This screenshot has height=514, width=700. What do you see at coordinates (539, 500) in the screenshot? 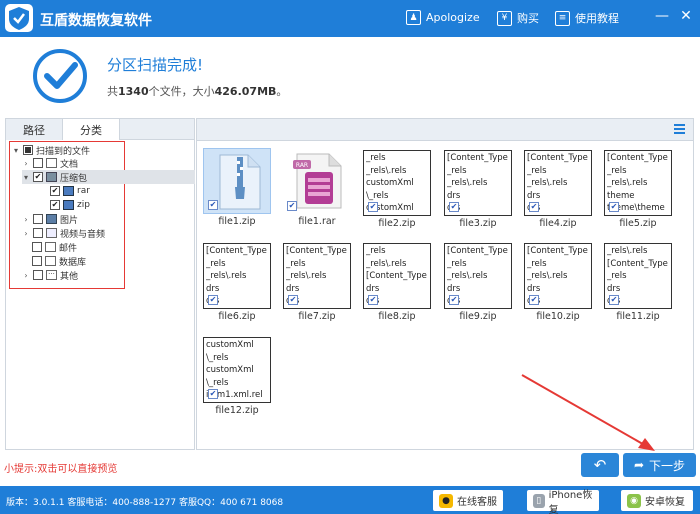
I see `iphone-icon: ▯` at bounding box center [539, 500].